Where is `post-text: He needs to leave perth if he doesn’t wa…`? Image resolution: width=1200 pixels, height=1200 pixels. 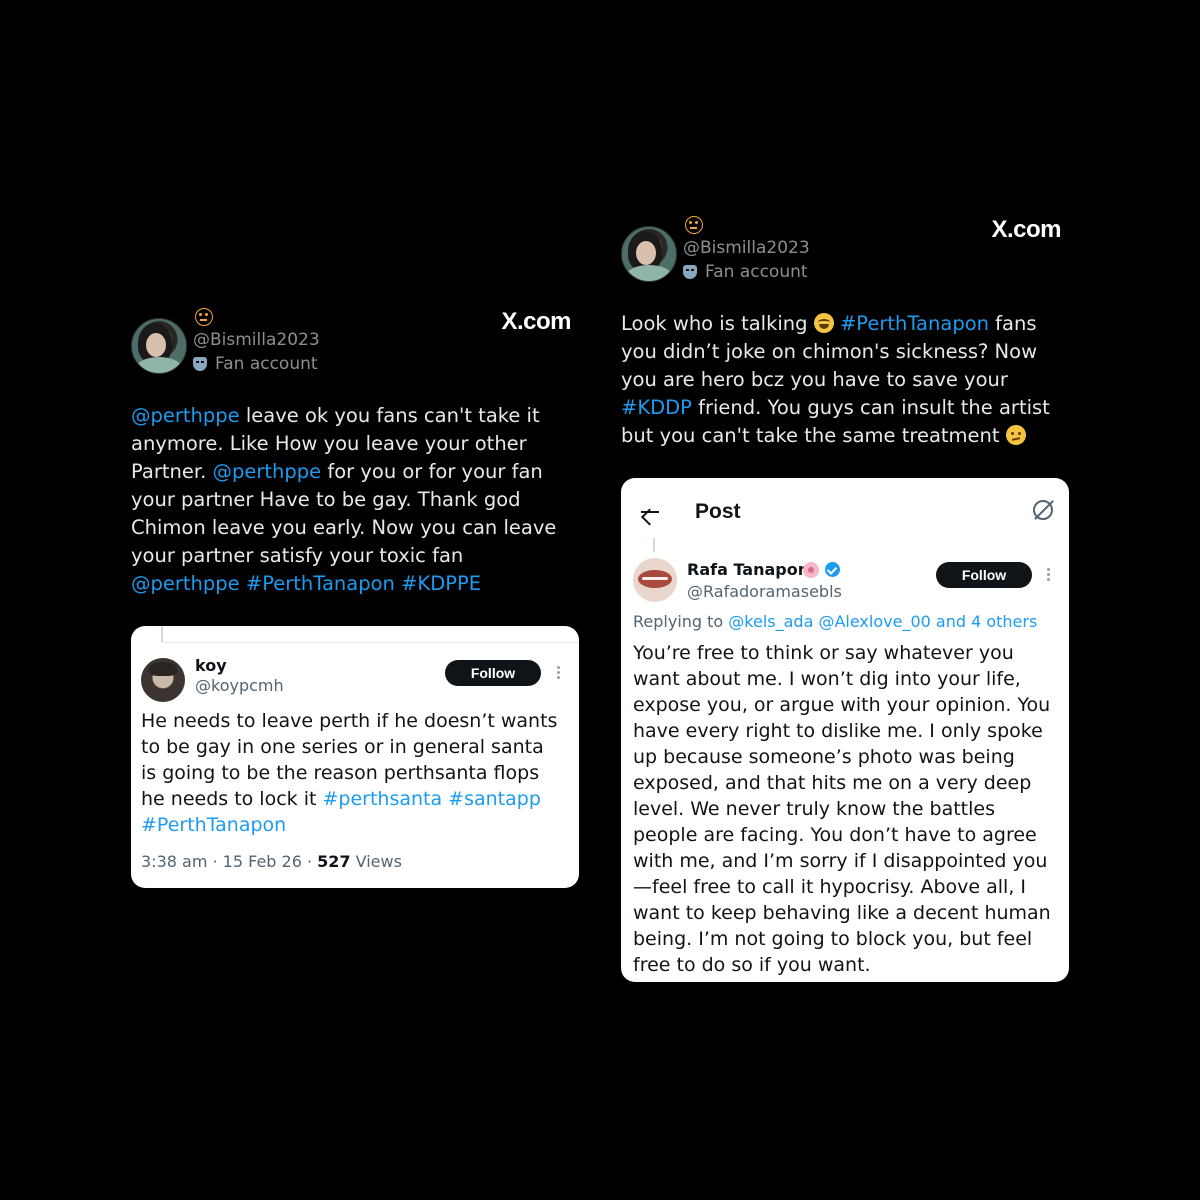
post-text: He needs to leave perth if he doesn’t wa… is located at coordinates (351, 773).